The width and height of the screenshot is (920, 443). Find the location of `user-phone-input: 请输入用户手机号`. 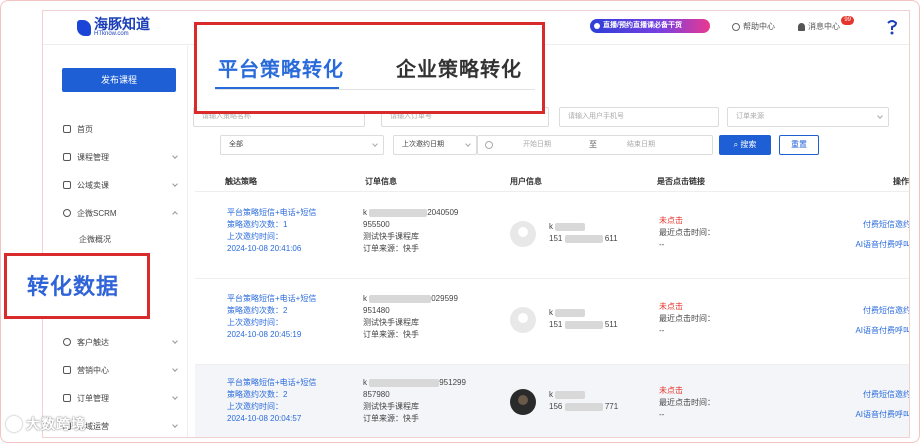

user-phone-input: 请输入用户手机号 is located at coordinates (639, 117).